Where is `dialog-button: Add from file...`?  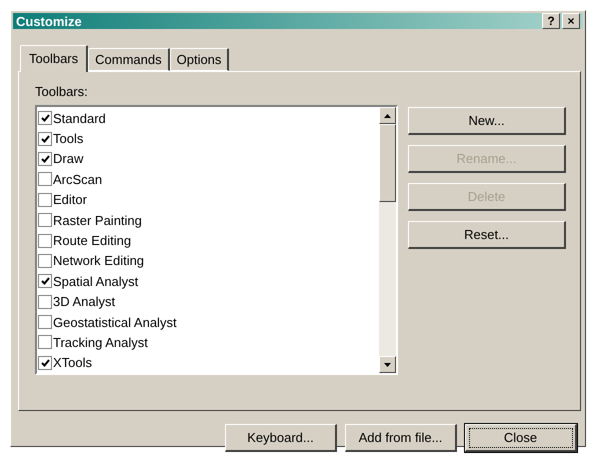 dialog-button: Add from file... is located at coordinates (401, 438).